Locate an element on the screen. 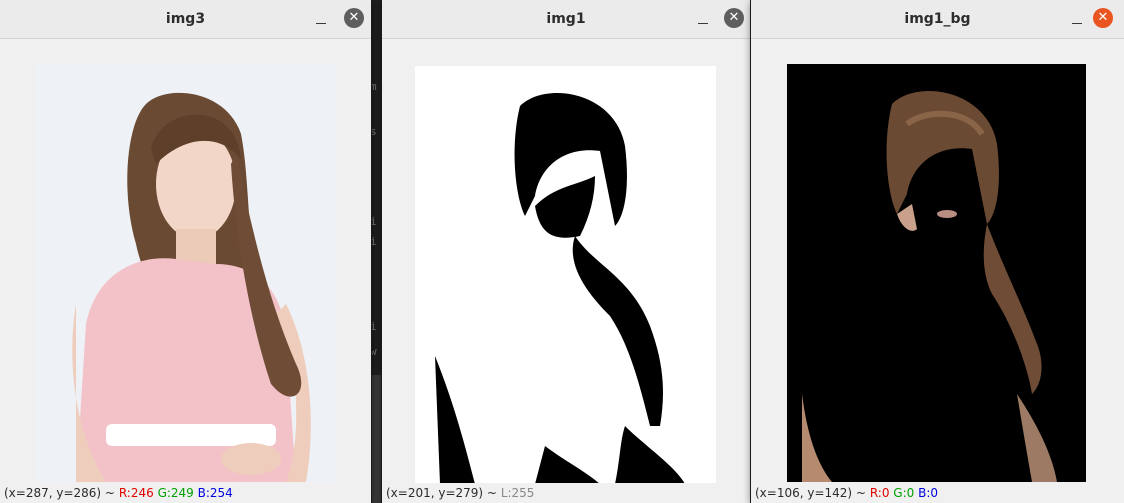 The width and height of the screenshot is (1124, 503). pixel-luminance: L:255 is located at coordinates (517, 493).